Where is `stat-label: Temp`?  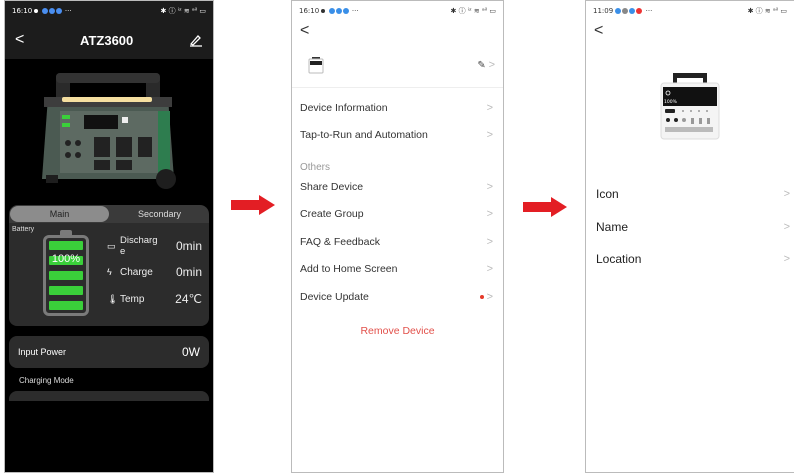
stat-label: Temp is located at coordinates (132, 299).